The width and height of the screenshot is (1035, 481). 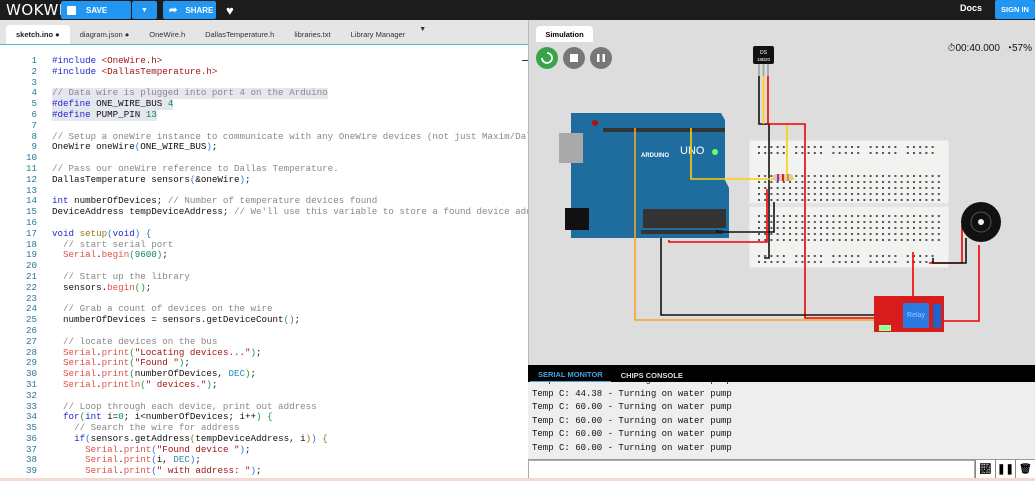 What do you see at coordinates (751, 469) in the screenshot?
I see `serial-input` at bounding box center [751, 469].